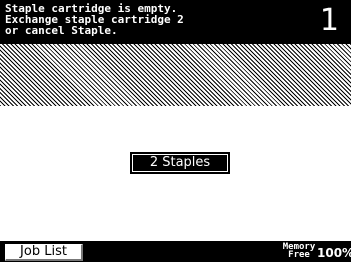 The image size is (351, 262). Describe the element at coordinates (334, 253) in the screenshot. I see `memory-free-value: 100%` at that location.